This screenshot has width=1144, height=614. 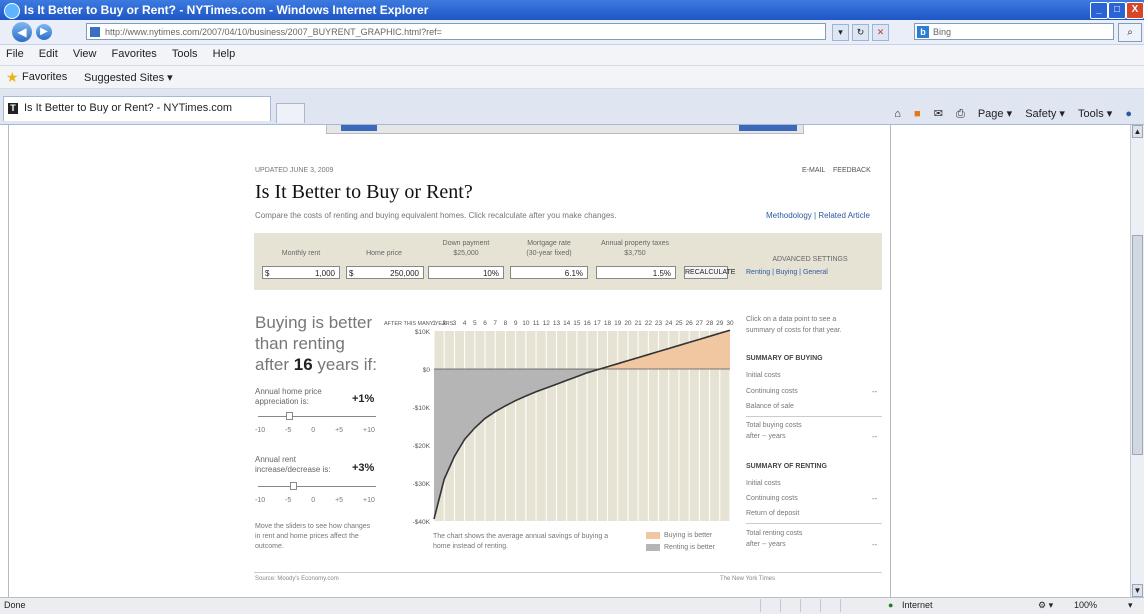 What do you see at coordinates (1085, 605) in the screenshot?
I see `zoom-level: 100%` at bounding box center [1085, 605].